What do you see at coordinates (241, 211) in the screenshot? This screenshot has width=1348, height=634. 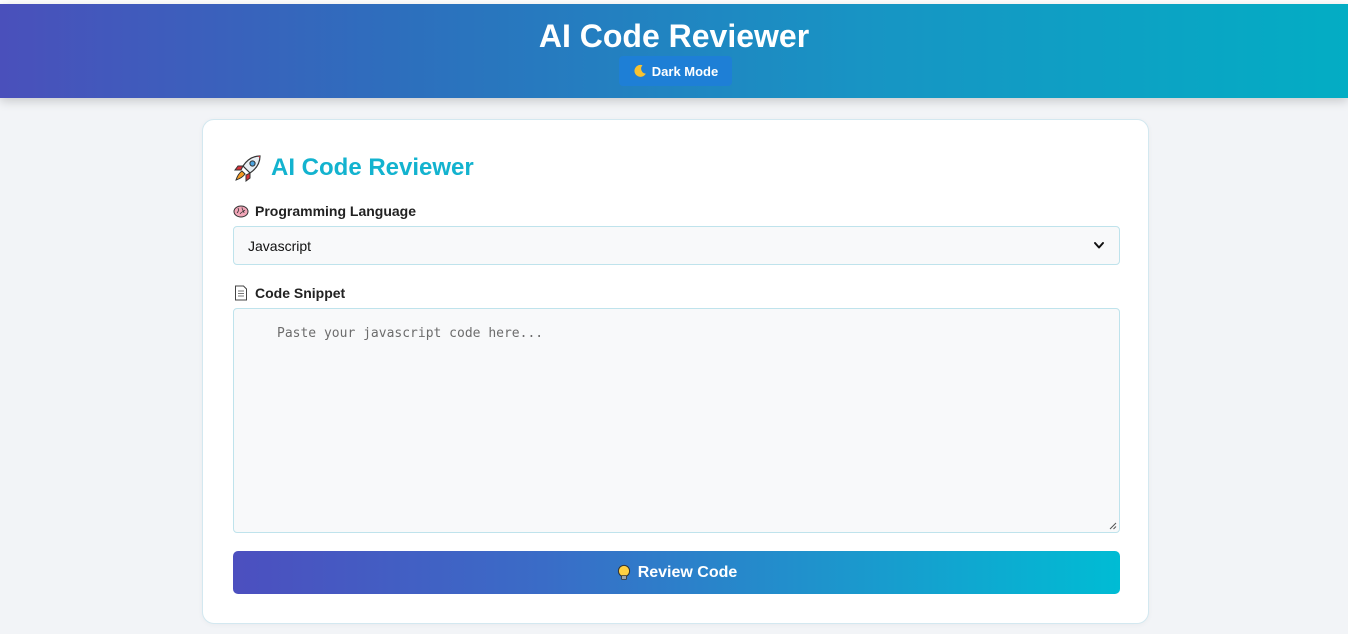 I see `brain-icon` at bounding box center [241, 211].